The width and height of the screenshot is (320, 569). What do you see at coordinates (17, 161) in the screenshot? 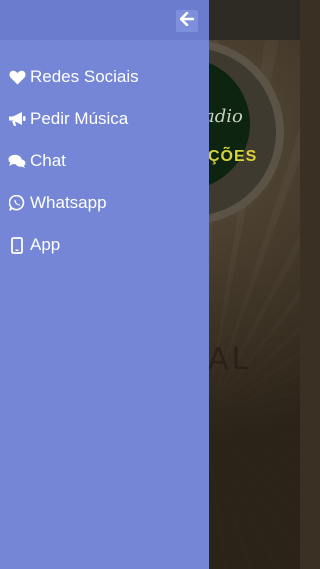
I see `comments-icon` at bounding box center [17, 161].